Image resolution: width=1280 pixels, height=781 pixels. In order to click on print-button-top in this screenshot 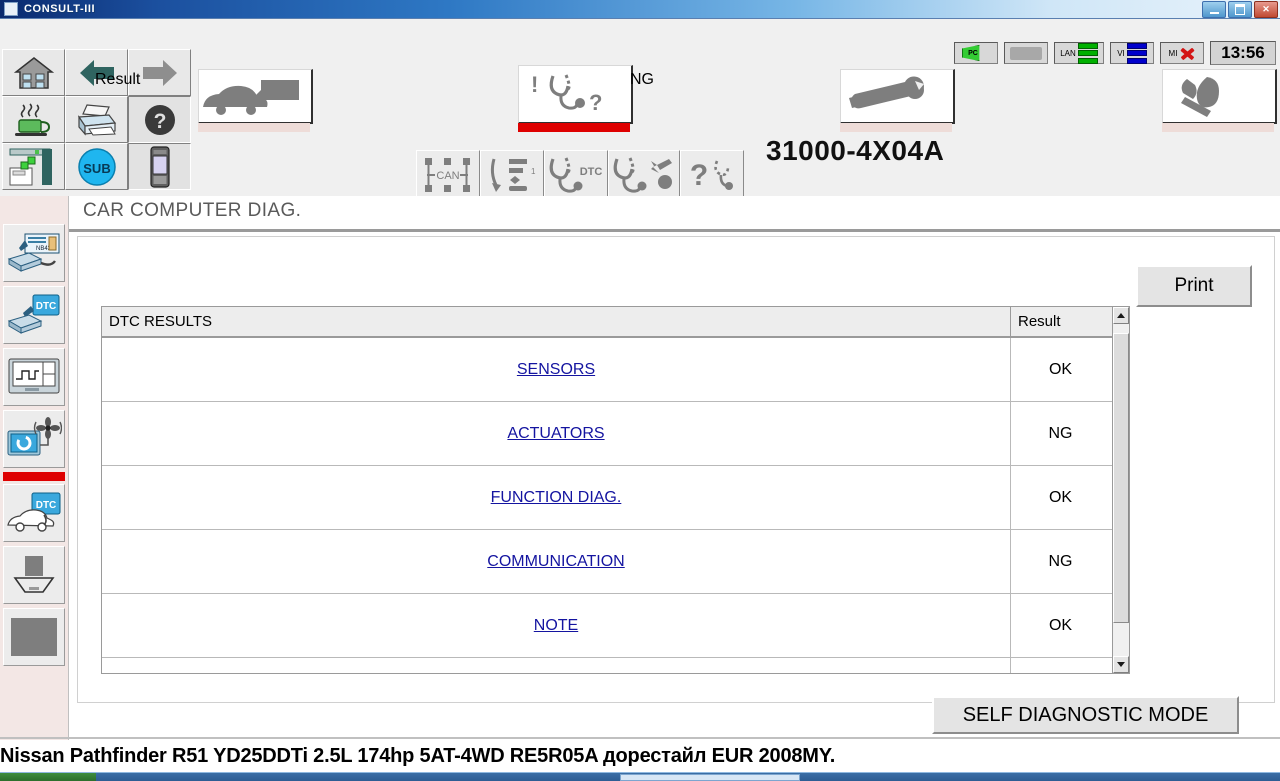, I will do `click(96, 119)`.